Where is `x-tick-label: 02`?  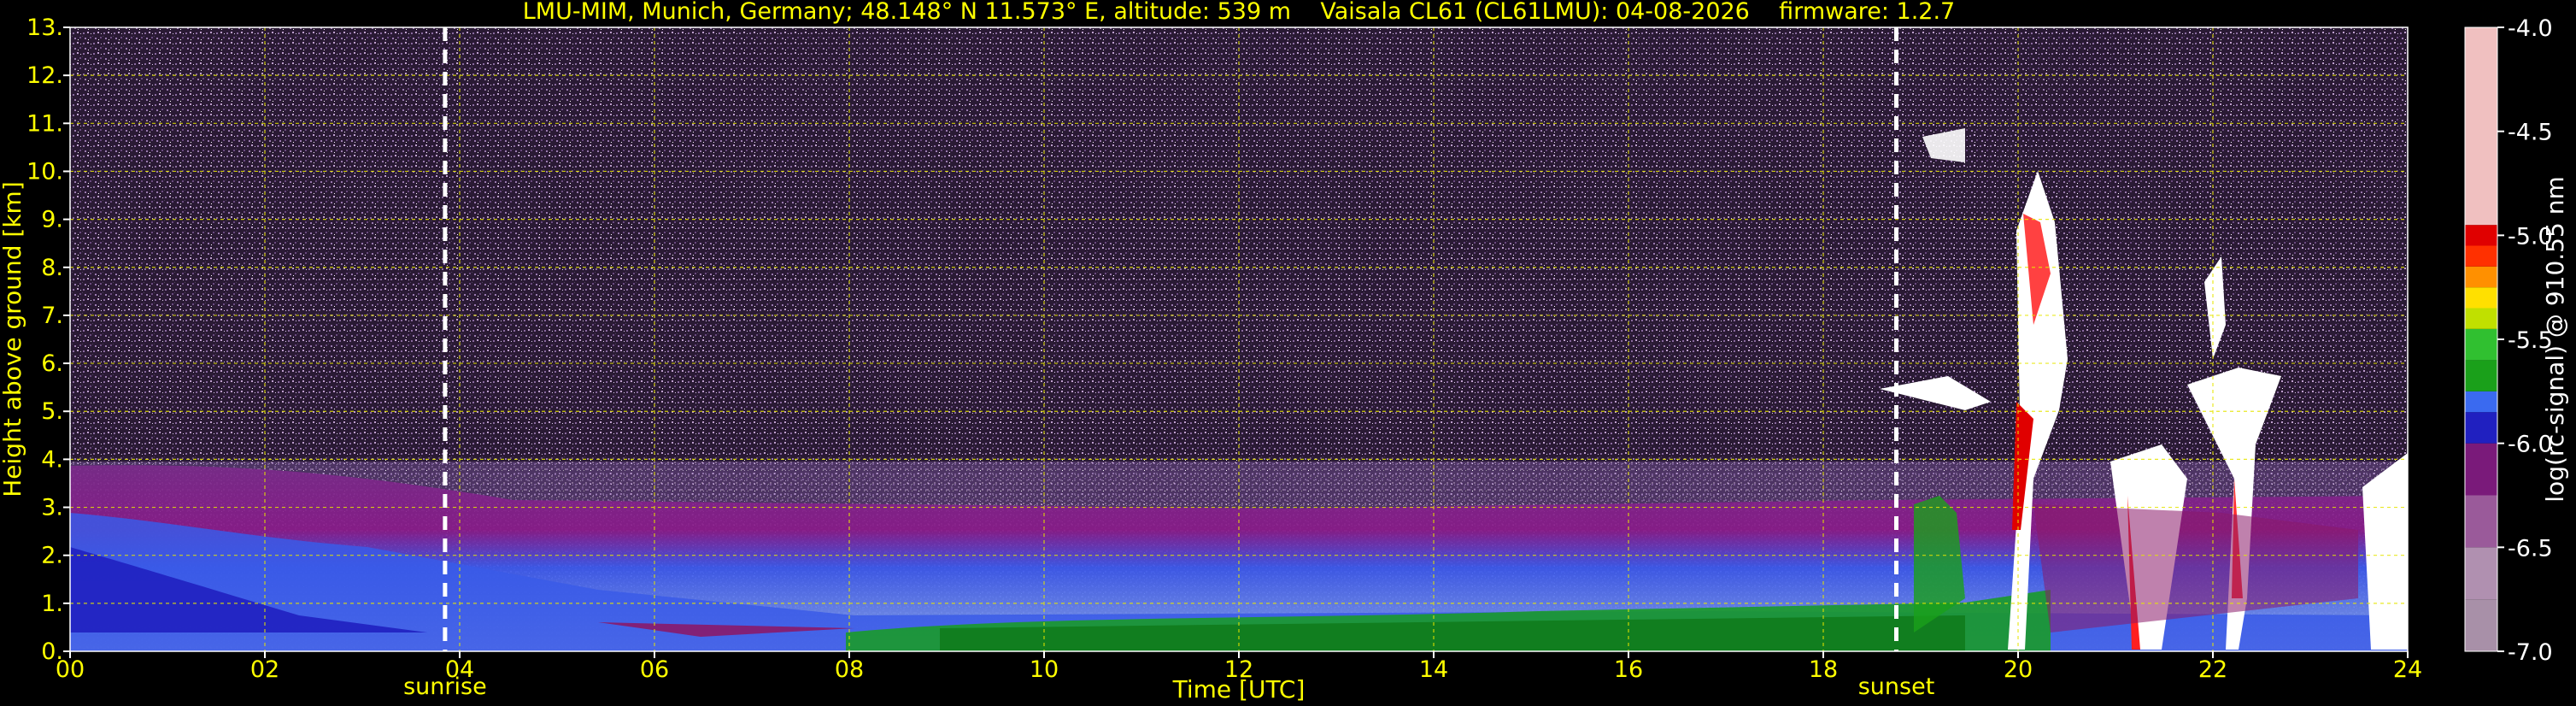
x-tick-label: 02 is located at coordinates (264, 669).